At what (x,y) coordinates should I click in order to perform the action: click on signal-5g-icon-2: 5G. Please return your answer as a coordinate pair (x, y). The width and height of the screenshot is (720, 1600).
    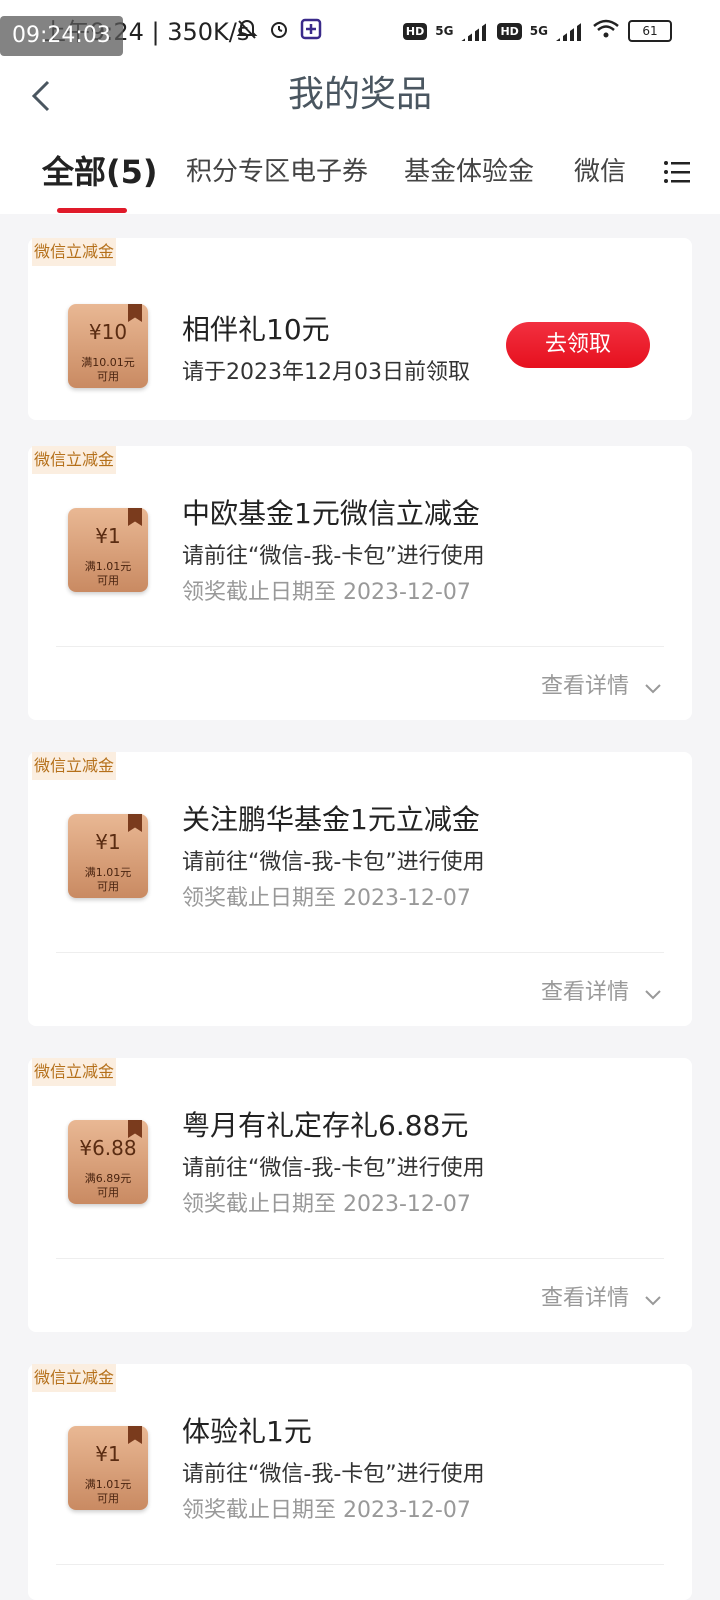
    Looking at the image, I should click on (538, 31).